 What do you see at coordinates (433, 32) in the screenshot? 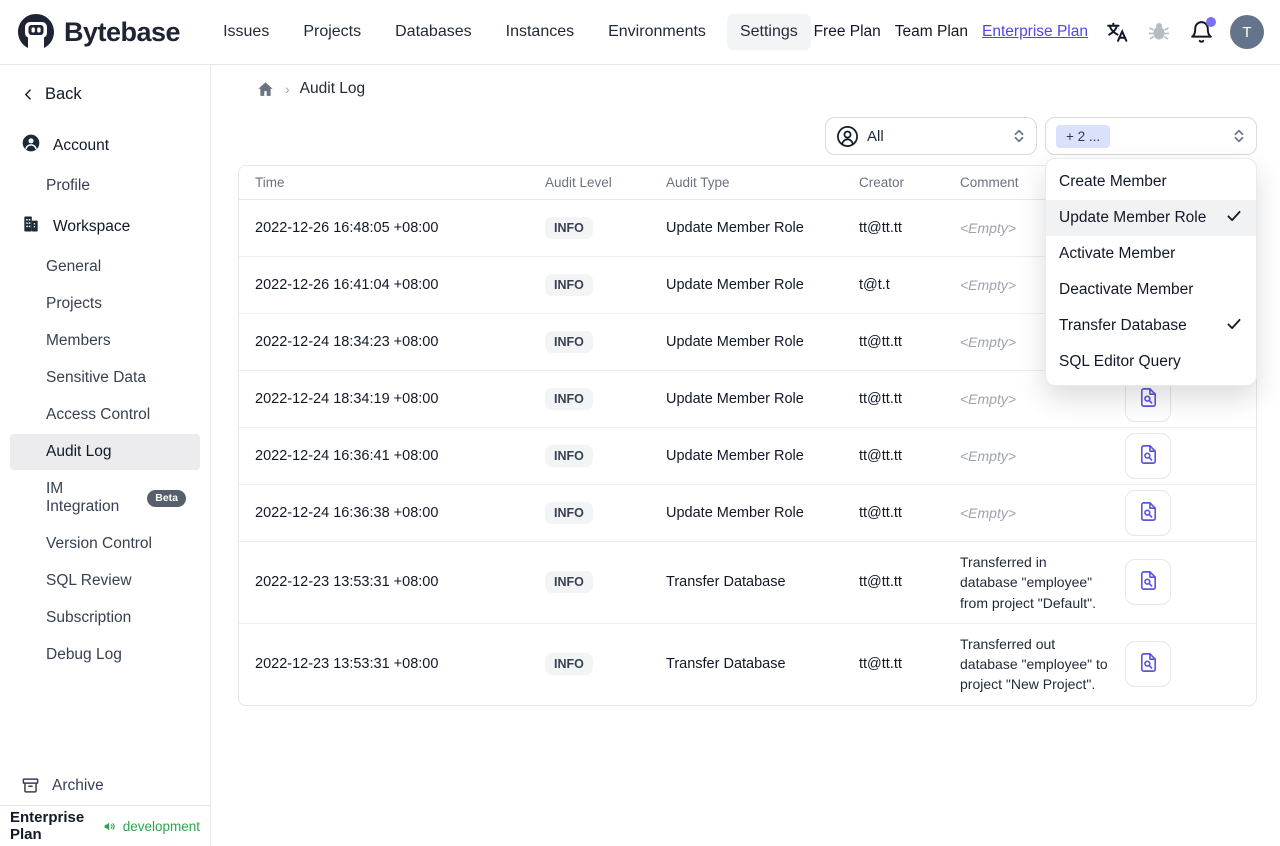
I see `nav-link-databases: Databases` at bounding box center [433, 32].